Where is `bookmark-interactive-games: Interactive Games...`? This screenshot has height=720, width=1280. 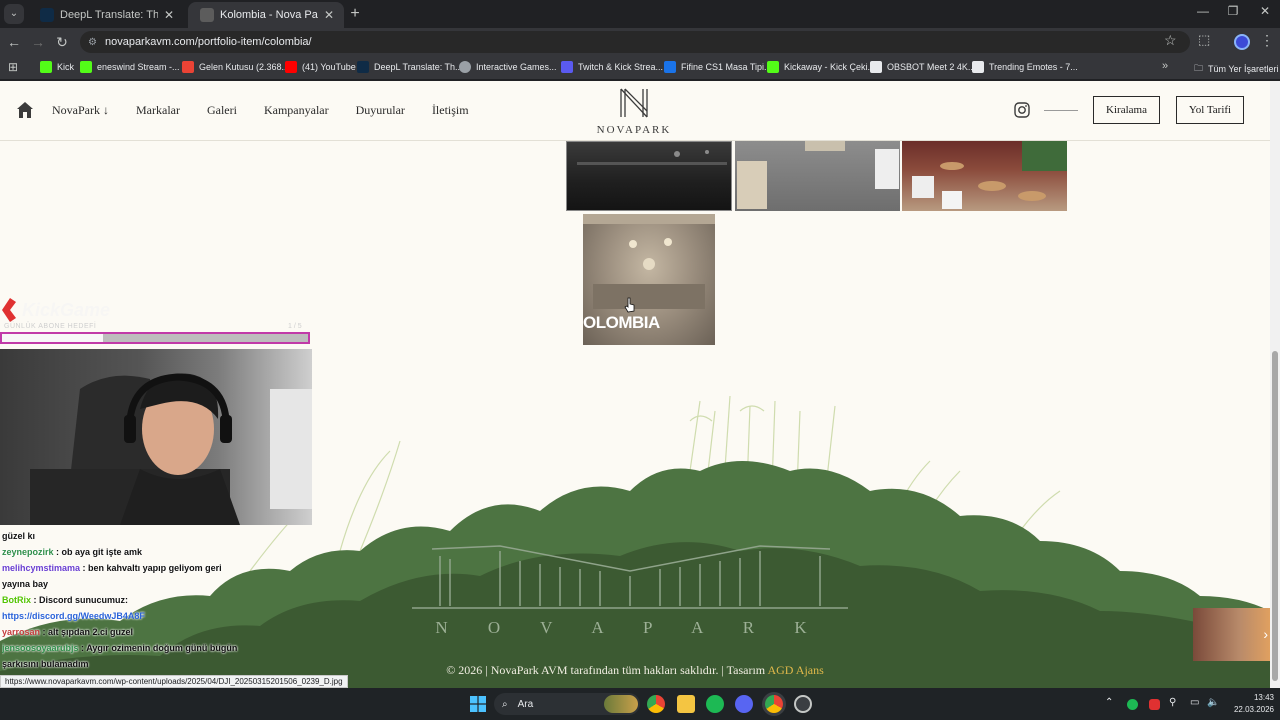 bookmark-interactive-games: Interactive Games... is located at coordinates (508, 67).